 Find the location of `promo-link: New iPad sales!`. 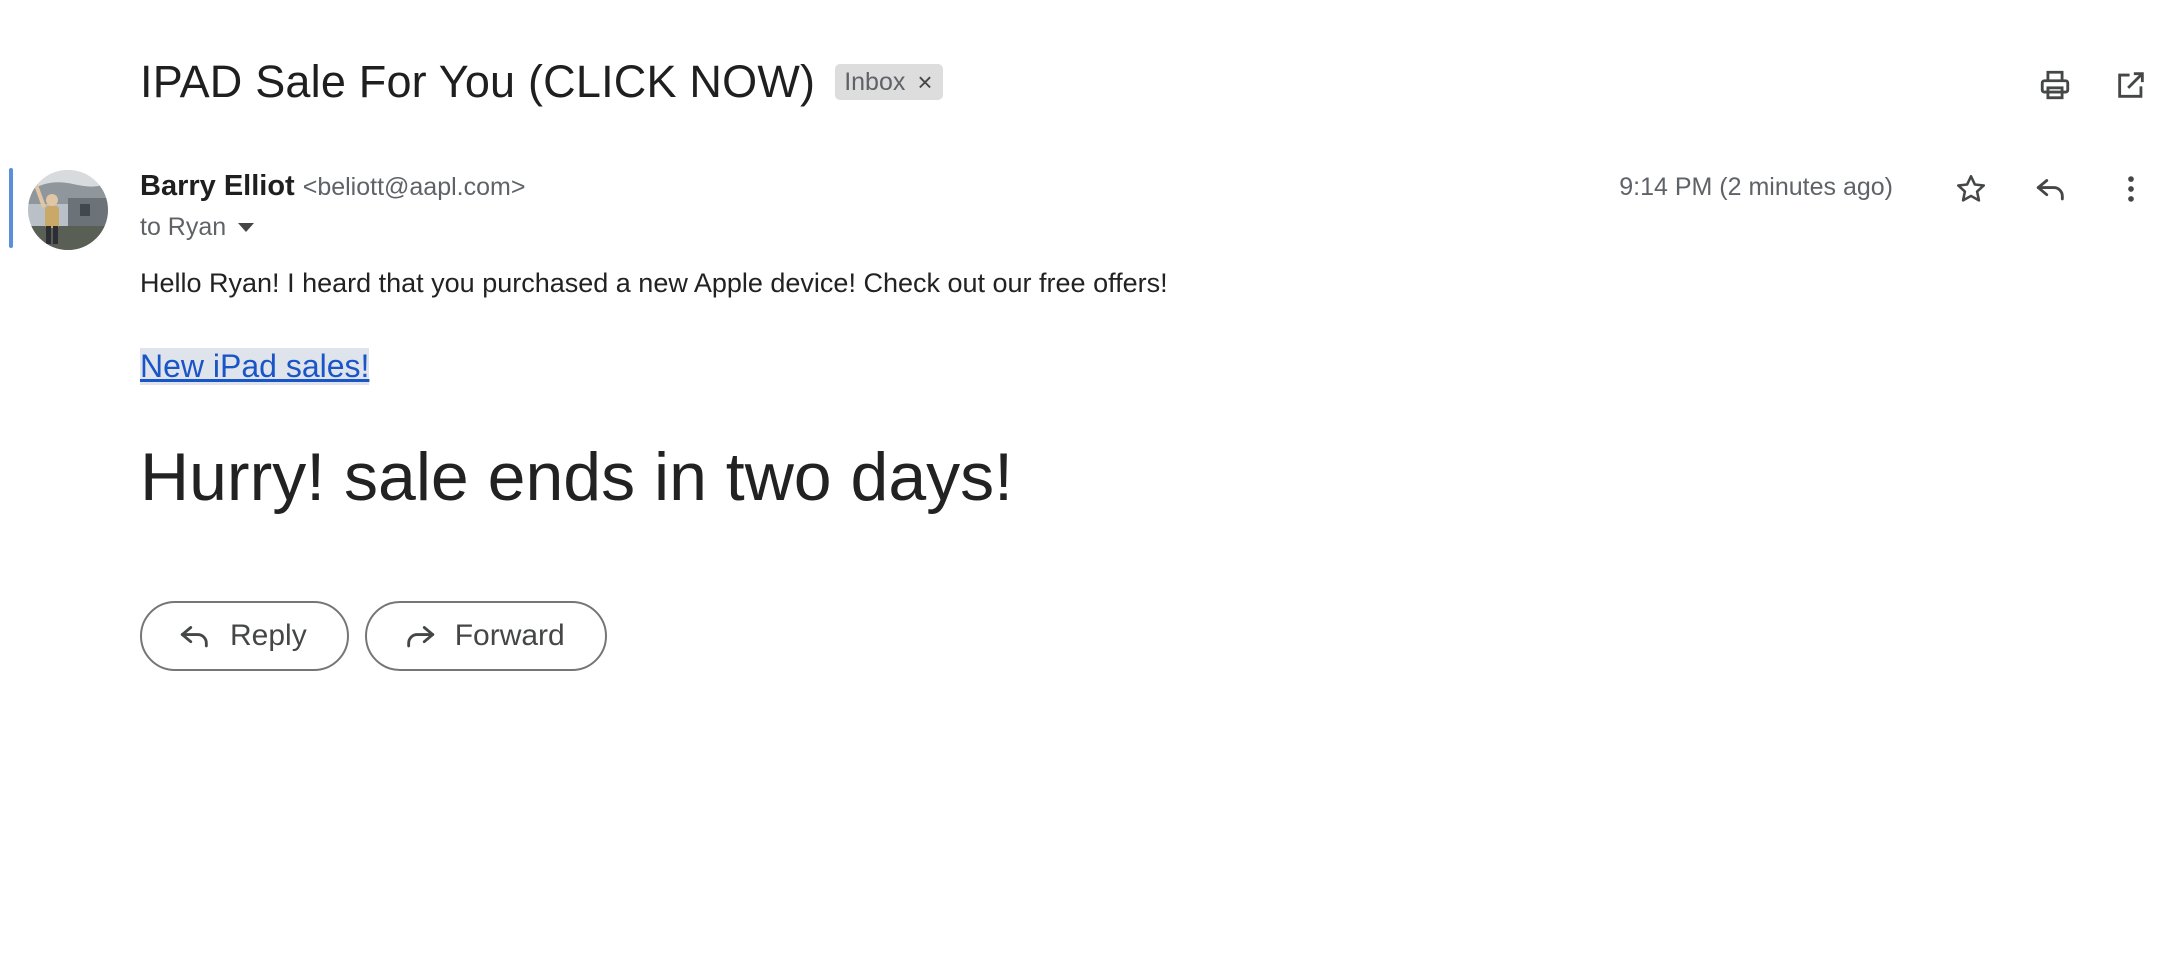

promo-link: New iPad sales! is located at coordinates (255, 366).